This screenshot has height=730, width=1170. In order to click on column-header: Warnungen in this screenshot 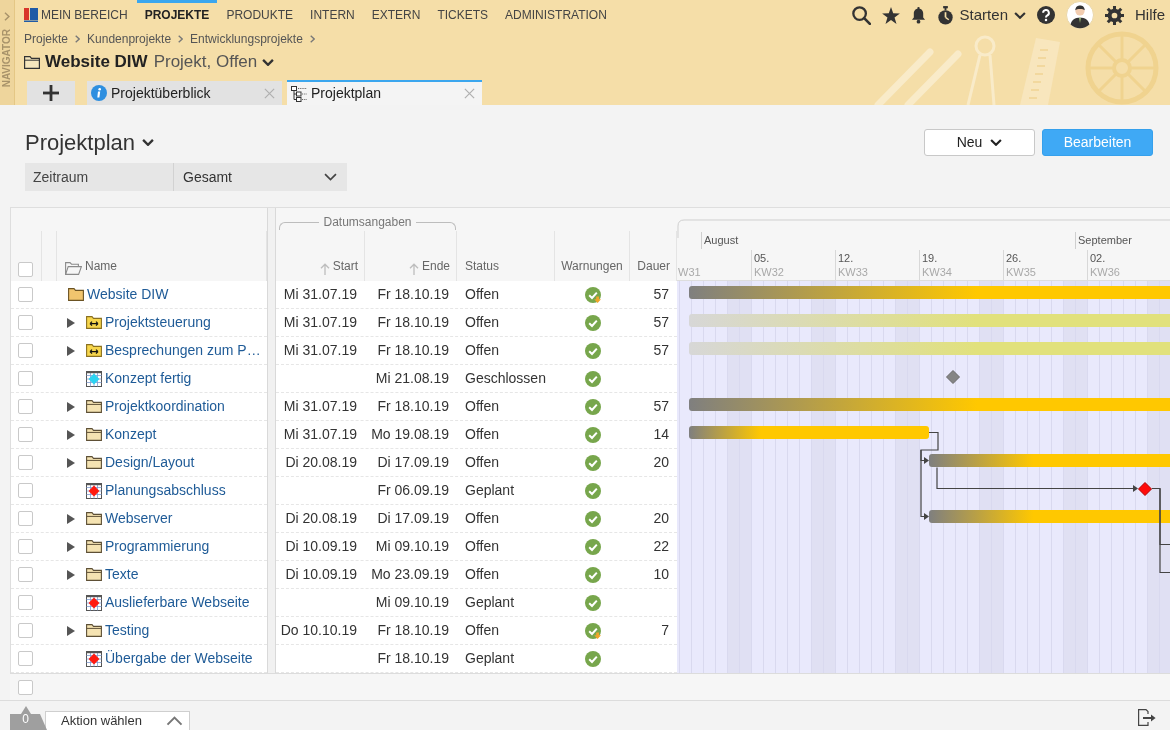, I will do `click(592, 266)`.